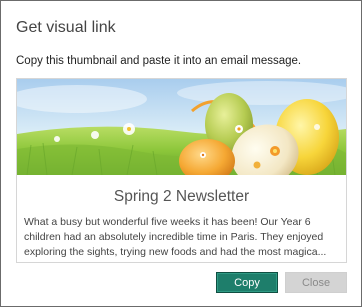  What do you see at coordinates (66, 27) in the screenshot?
I see `dialog-title: Get visual link` at bounding box center [66, 27].